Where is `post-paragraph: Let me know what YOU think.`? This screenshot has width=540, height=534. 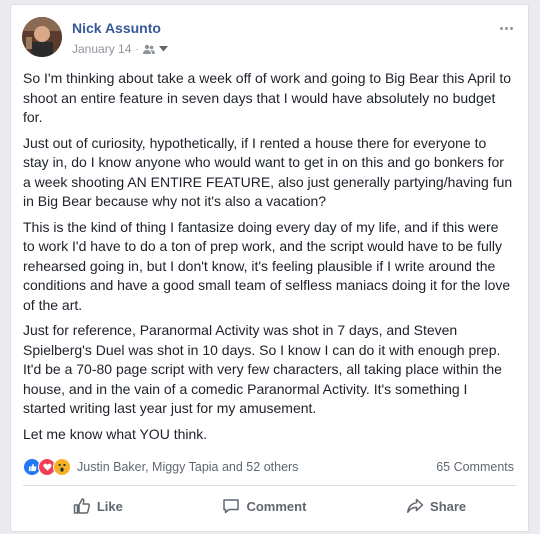 post-paragraph: Let me know what YOU think. is located at coordinates (115, 433).